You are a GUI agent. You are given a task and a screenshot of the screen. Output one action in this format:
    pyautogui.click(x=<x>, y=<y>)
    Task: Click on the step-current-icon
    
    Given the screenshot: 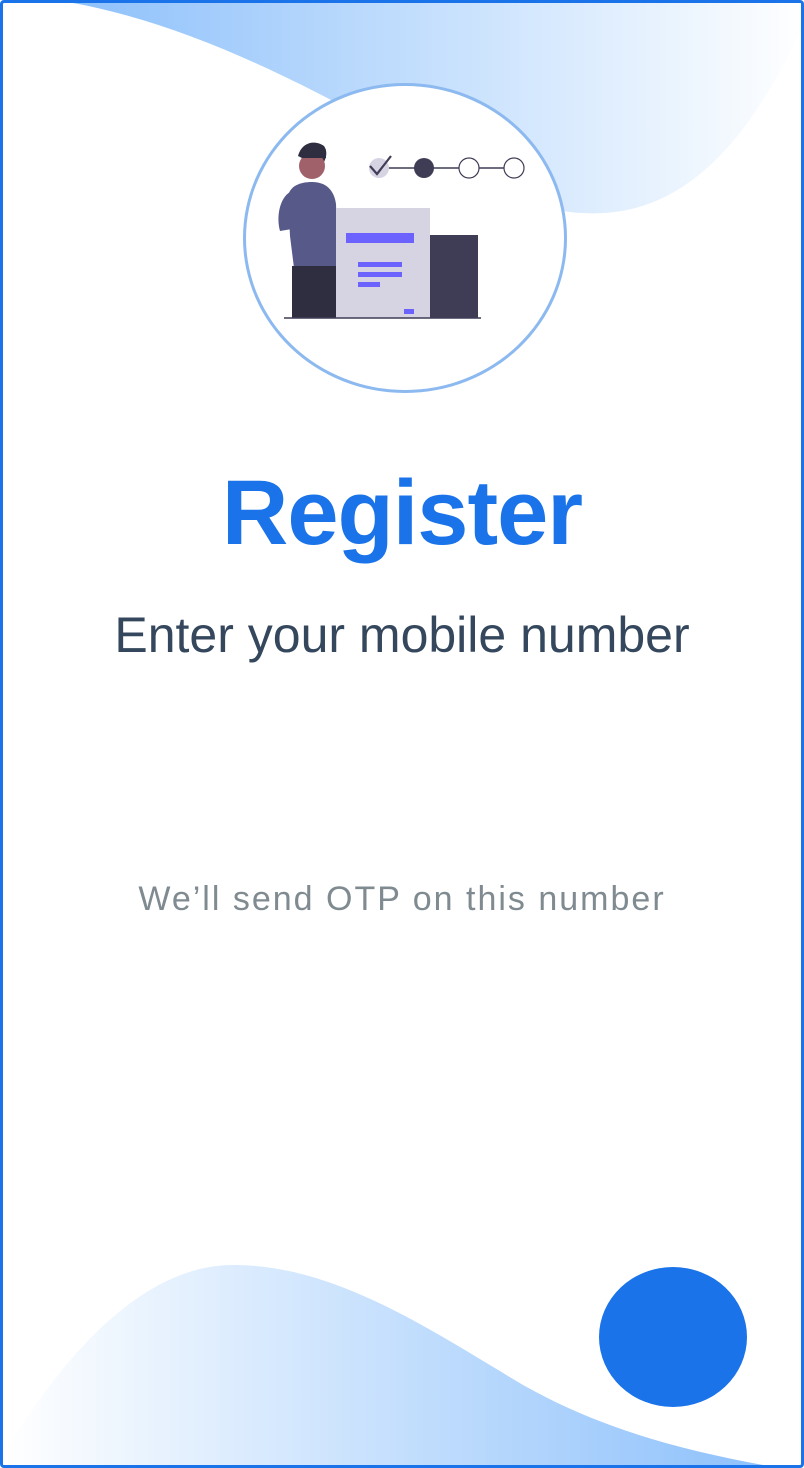 What is the action you would take?
    pyautogui.click(x=424, y=168)
    